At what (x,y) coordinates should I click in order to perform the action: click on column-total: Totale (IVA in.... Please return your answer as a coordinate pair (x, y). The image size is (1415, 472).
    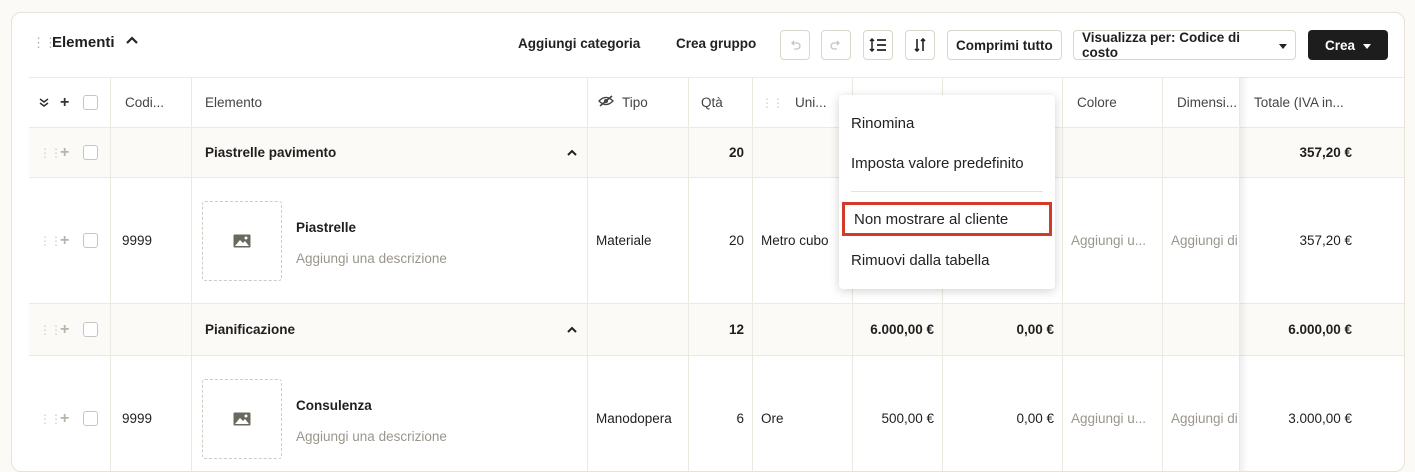
    Looking at the image, I should click on (1322, 102).